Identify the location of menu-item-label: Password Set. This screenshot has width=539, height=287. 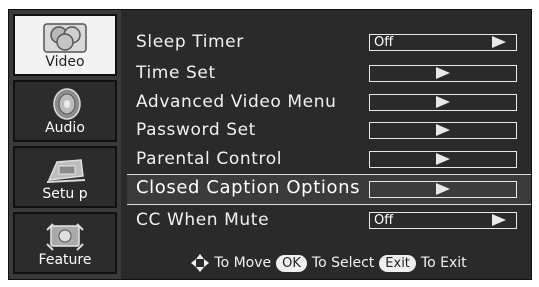
(196, 130).